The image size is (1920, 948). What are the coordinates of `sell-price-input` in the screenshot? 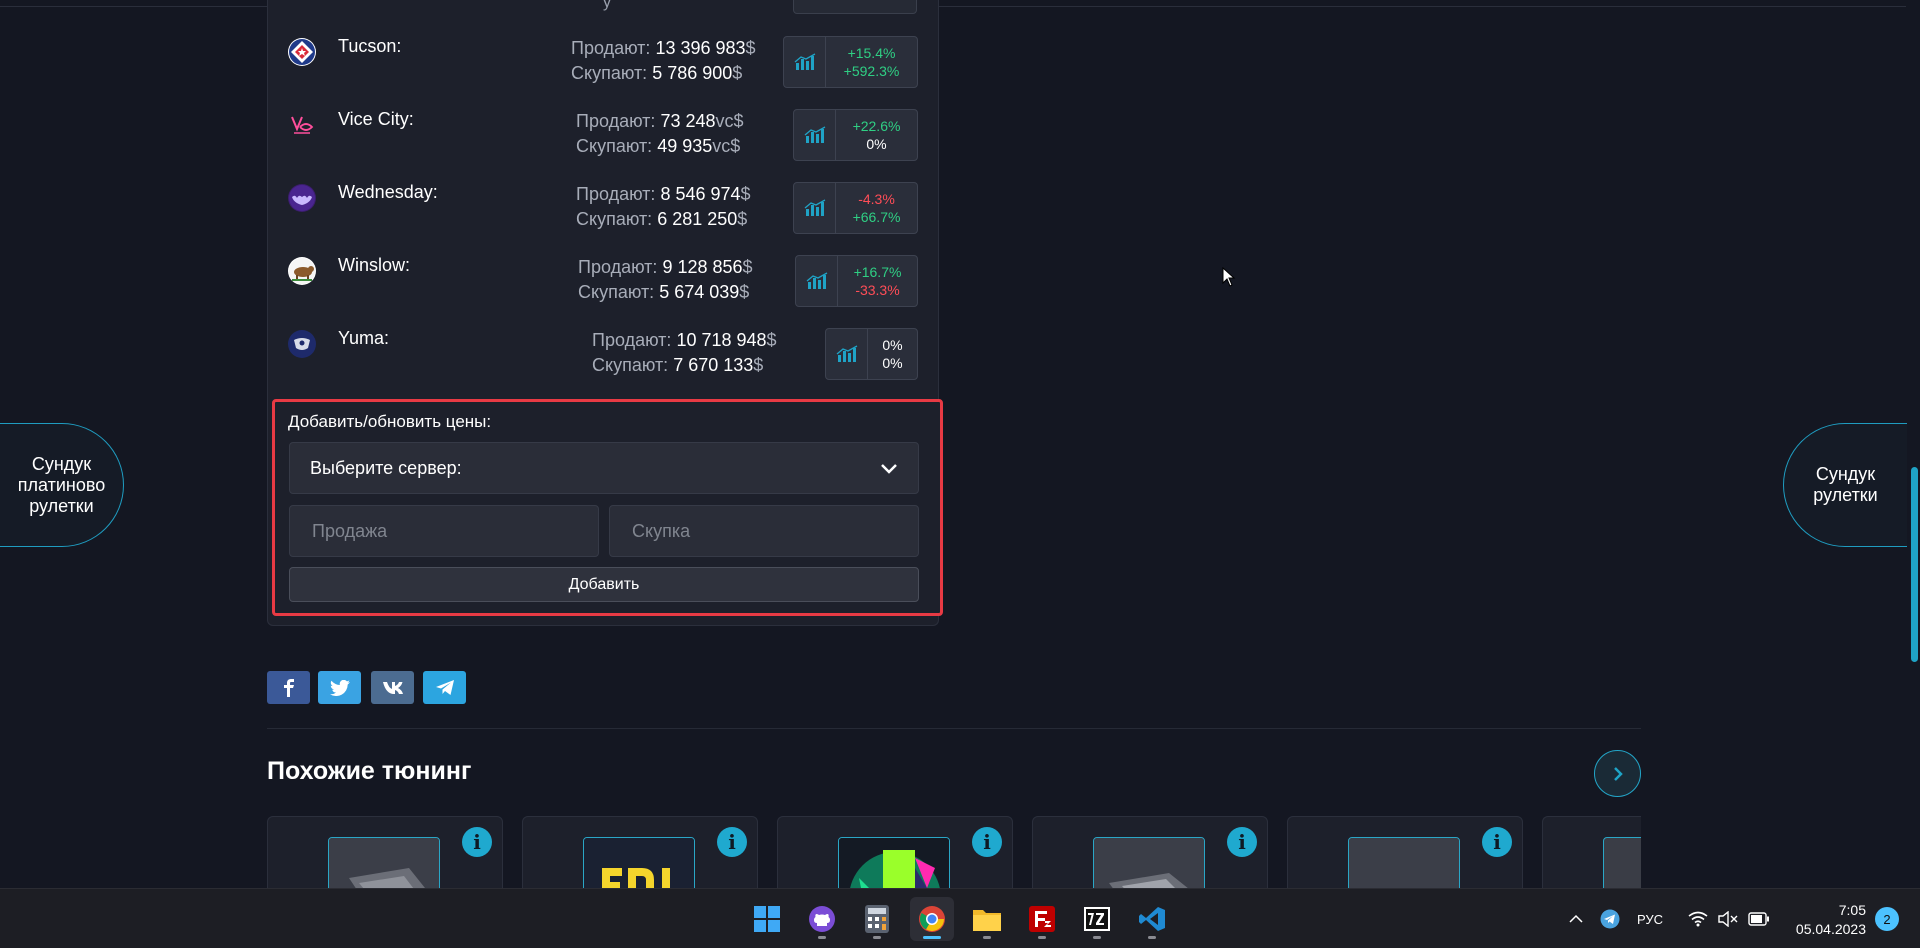 It's located at (444, 531).